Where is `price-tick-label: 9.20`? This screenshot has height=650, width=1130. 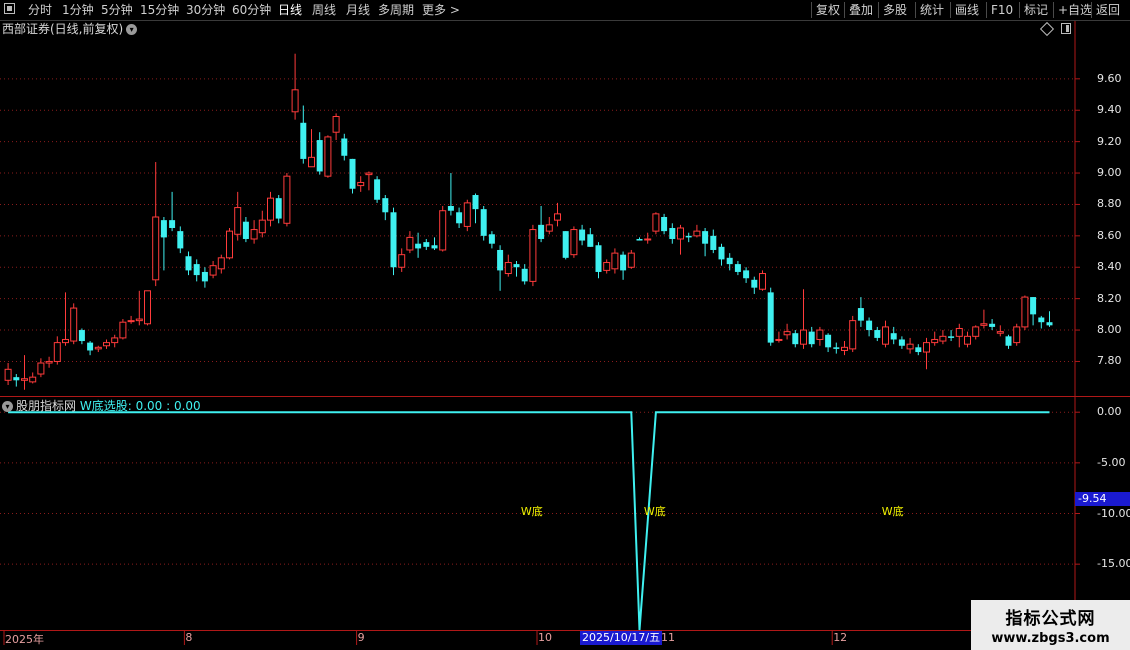 price-tick-label: 9.20 is located at coordinates (1109, 141).